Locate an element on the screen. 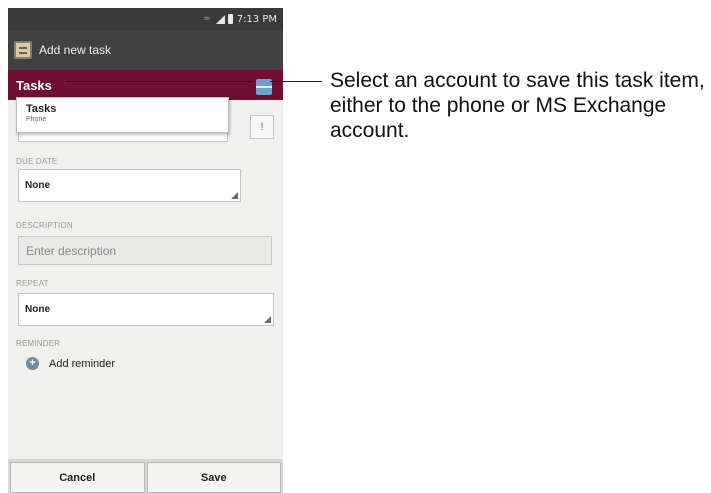  repeat-select: None is located at coordinates (146, 309).